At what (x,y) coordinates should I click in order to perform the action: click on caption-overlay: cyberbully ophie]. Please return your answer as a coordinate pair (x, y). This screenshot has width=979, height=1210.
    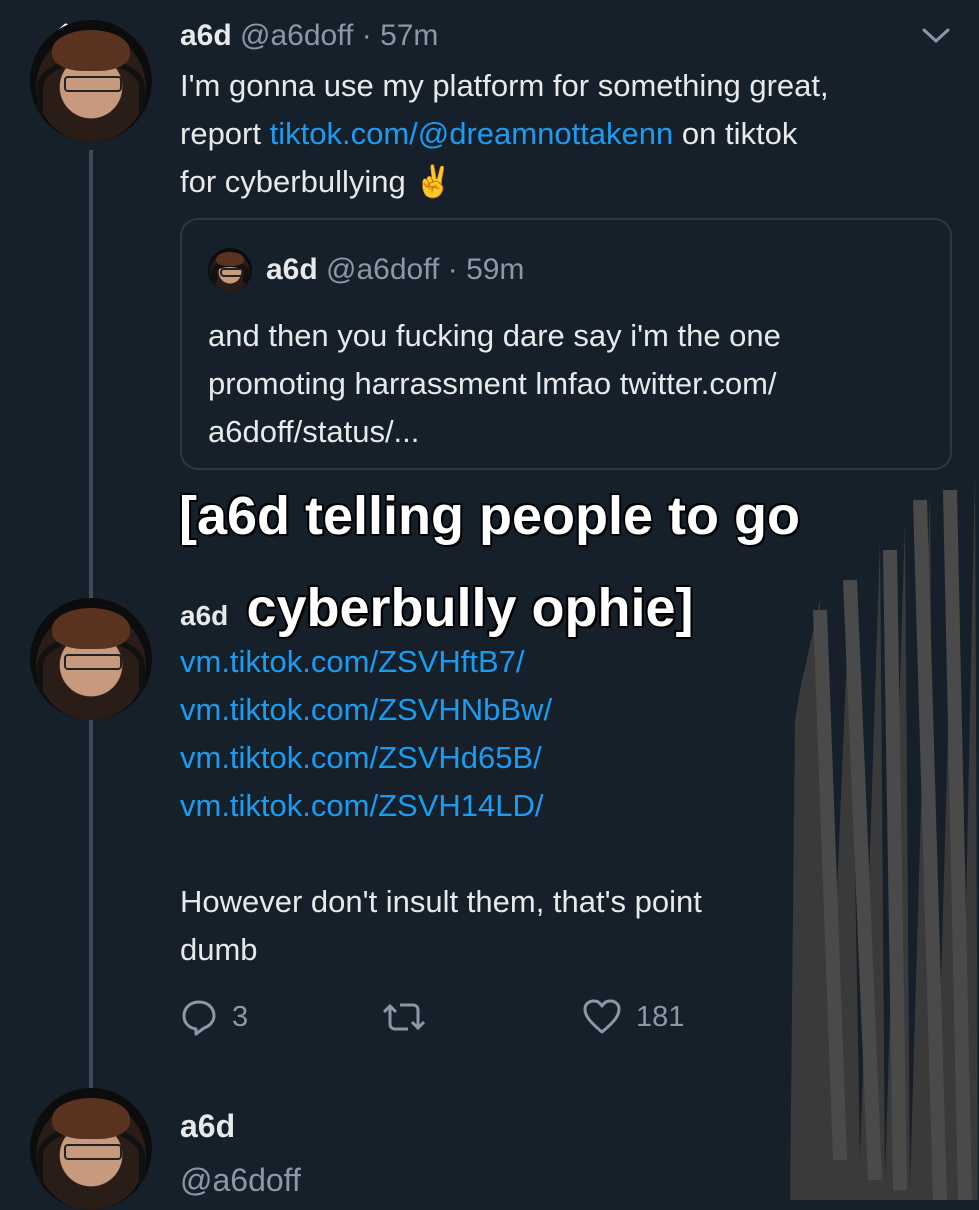
    Looking at the image, I should click on (470, 608).